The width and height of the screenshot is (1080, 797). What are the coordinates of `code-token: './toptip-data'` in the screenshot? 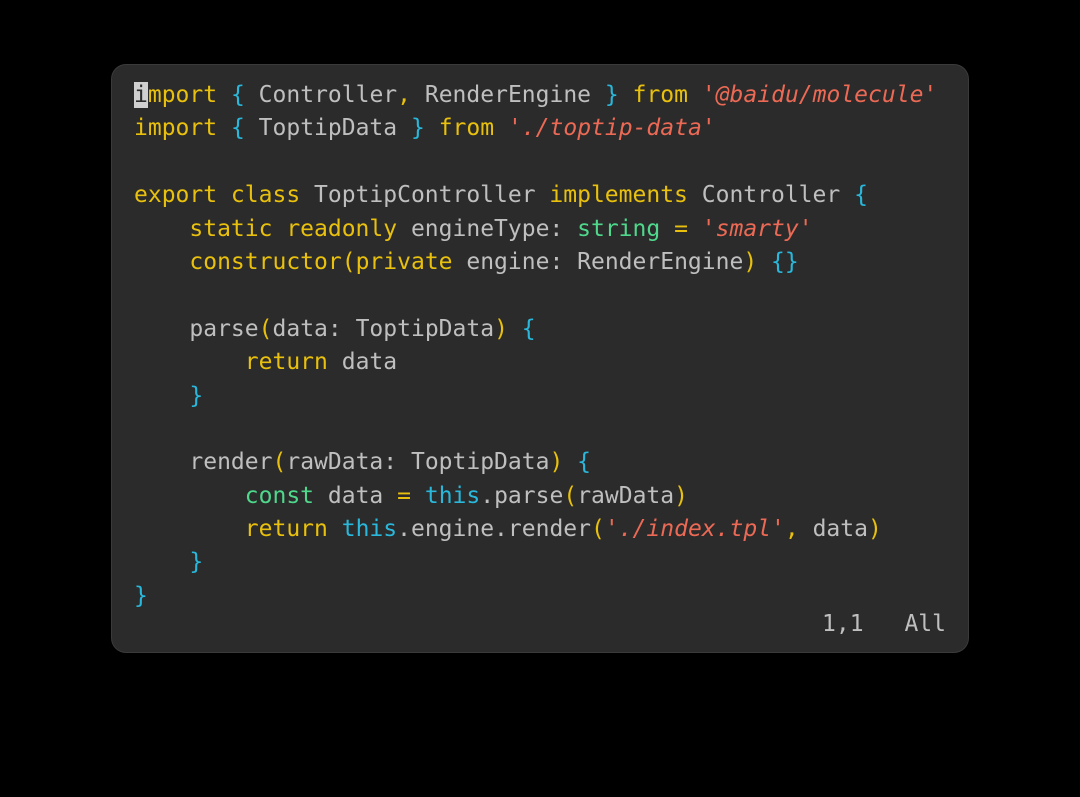 It's located at (611, 128).